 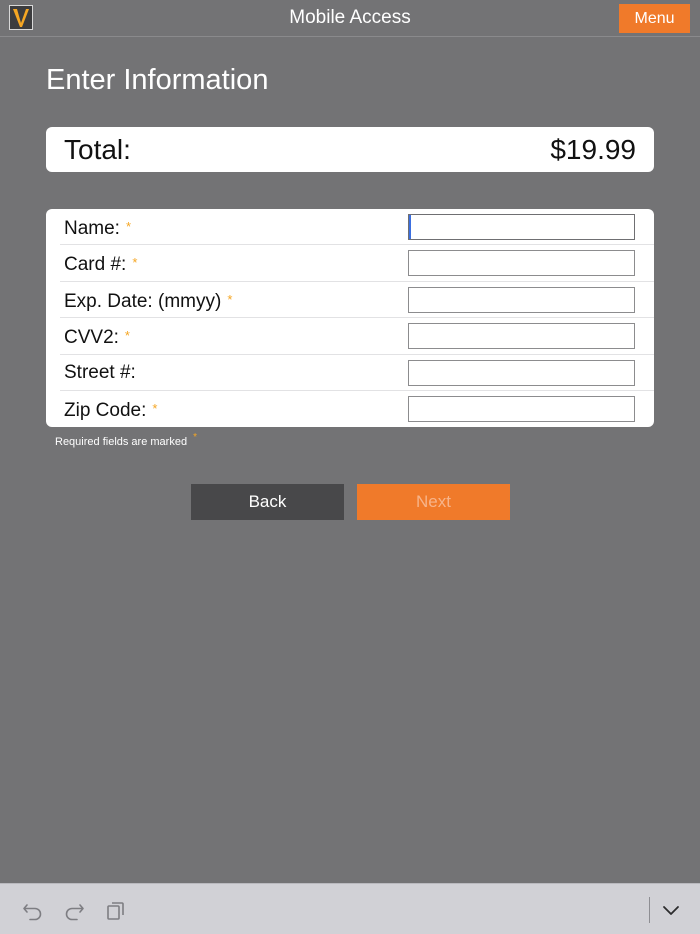 I want to click on form-row-name: Name: *, so click(x=357, y=227).